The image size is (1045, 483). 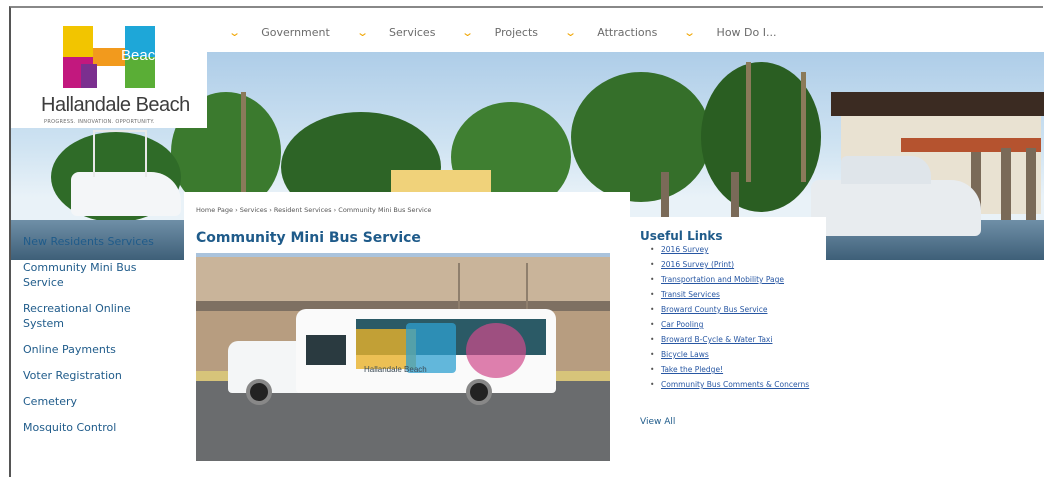 I want to click on sidebar-item-mosquito-control: Mosquito Control, so click(x=98, y=427).